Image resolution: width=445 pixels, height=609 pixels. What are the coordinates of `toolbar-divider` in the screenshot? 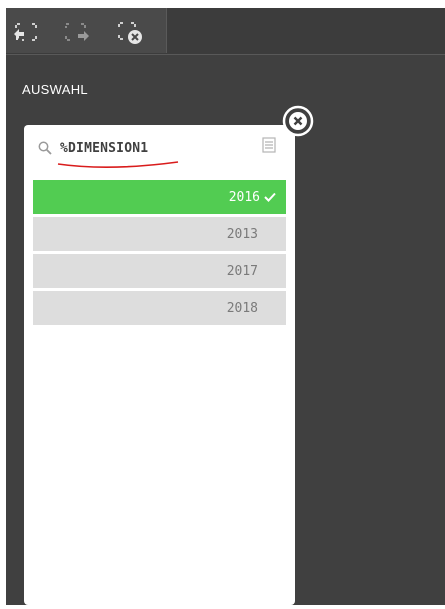 It's located at (225, 54).